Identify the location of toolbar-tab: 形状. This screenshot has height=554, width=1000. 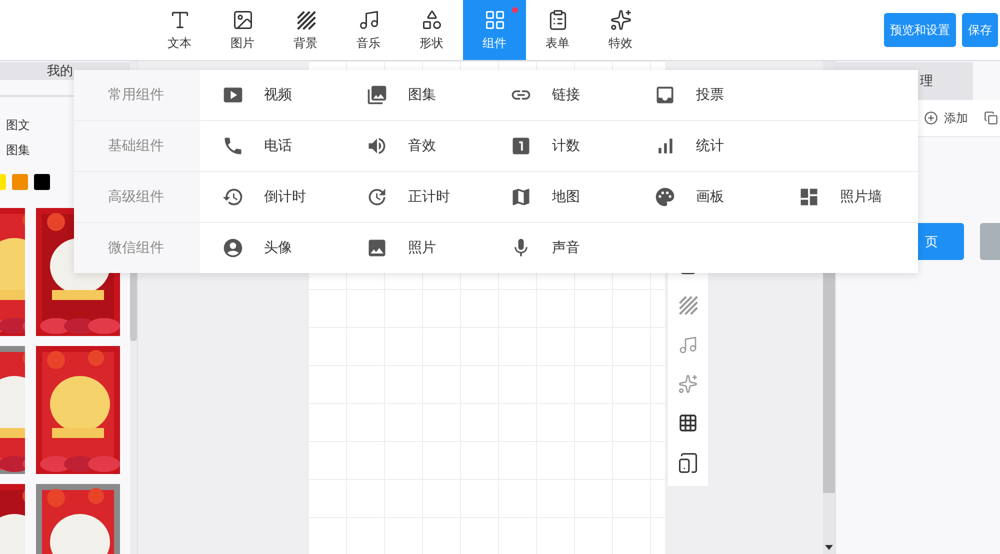
(431, 30).